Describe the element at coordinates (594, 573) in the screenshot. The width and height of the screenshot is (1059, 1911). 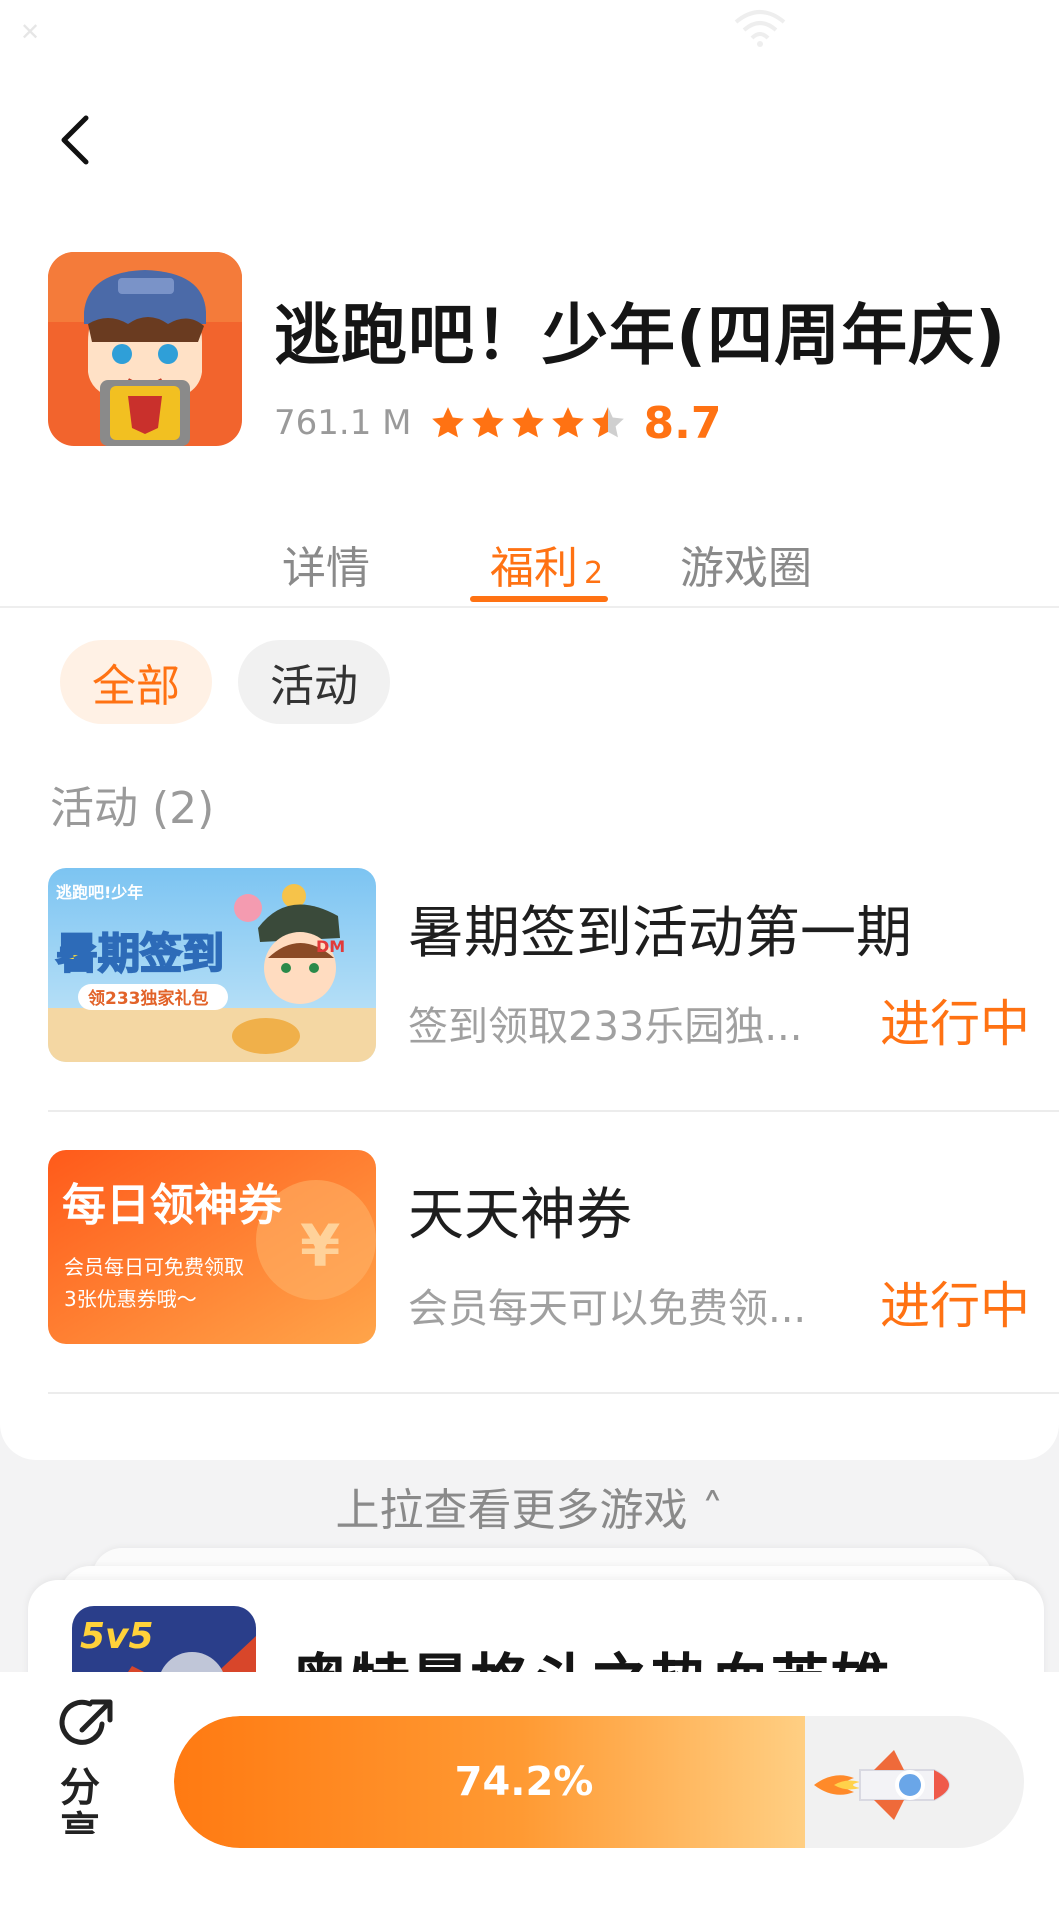
I see `tab-badge: 2` at that location.